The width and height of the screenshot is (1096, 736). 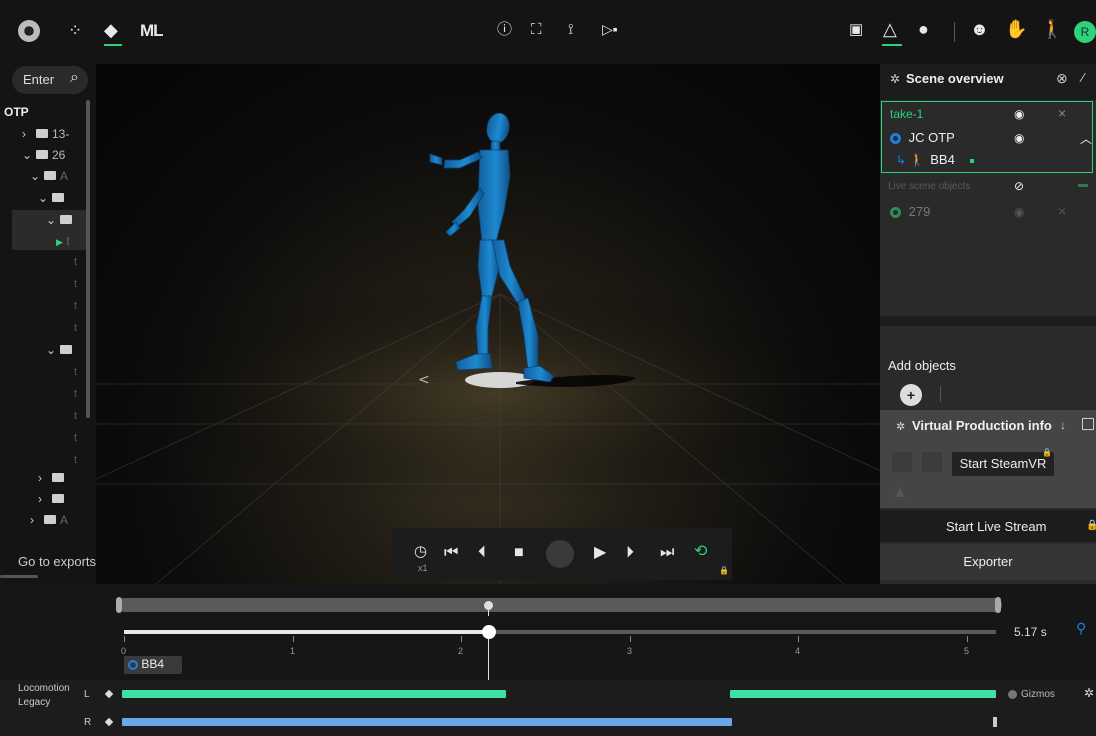 I want to click on tree-item: › 13-, so click(x=45, y=134).